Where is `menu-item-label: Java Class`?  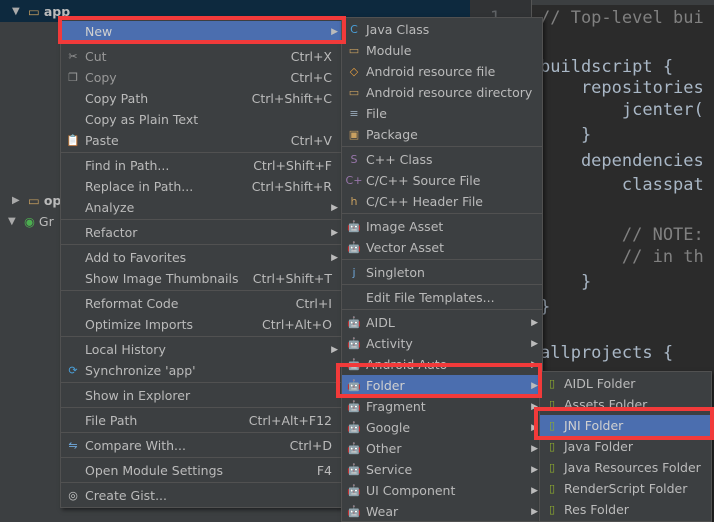
menu-item-label: Java Class is located at coordinates (398, 29).